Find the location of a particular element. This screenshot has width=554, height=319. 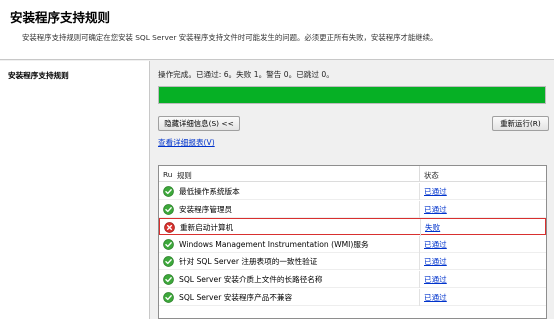

rule-name: 安装程序管理员 is located at coordinates (206, 209).